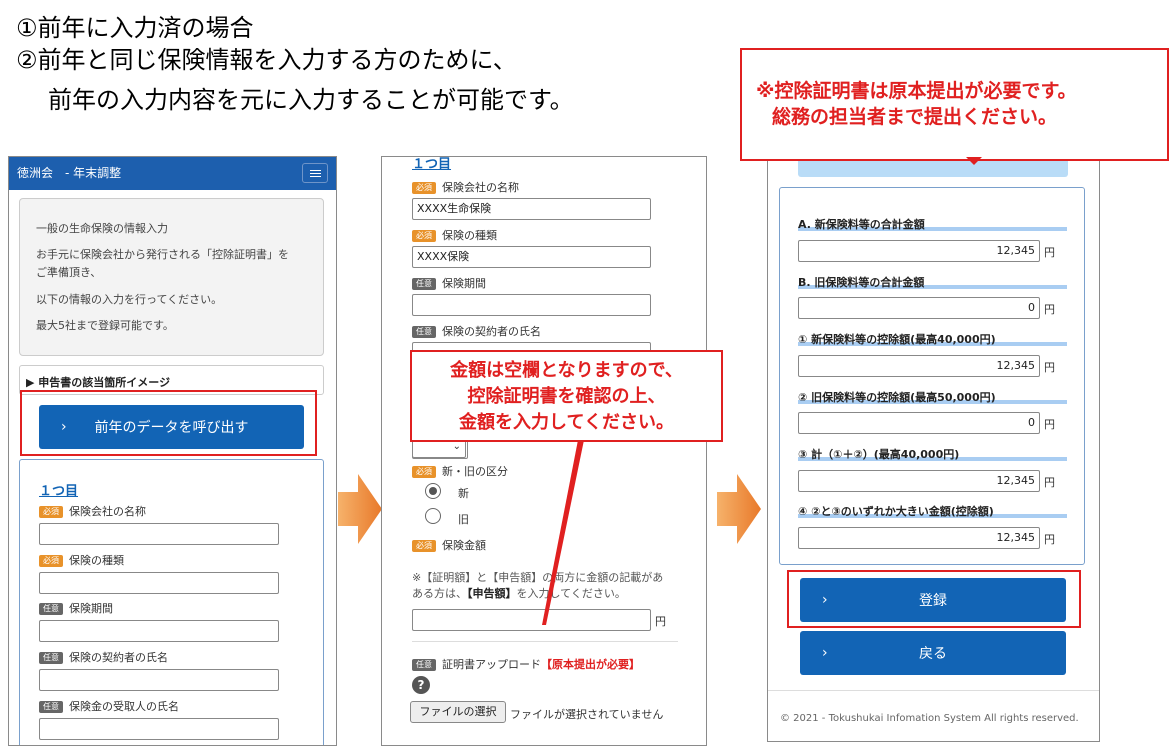 This screenshot has height=749, width=1174. Describe the element at coordinates (463, 493) in the screenshot. I see `radio-new-label: 新` at that location.